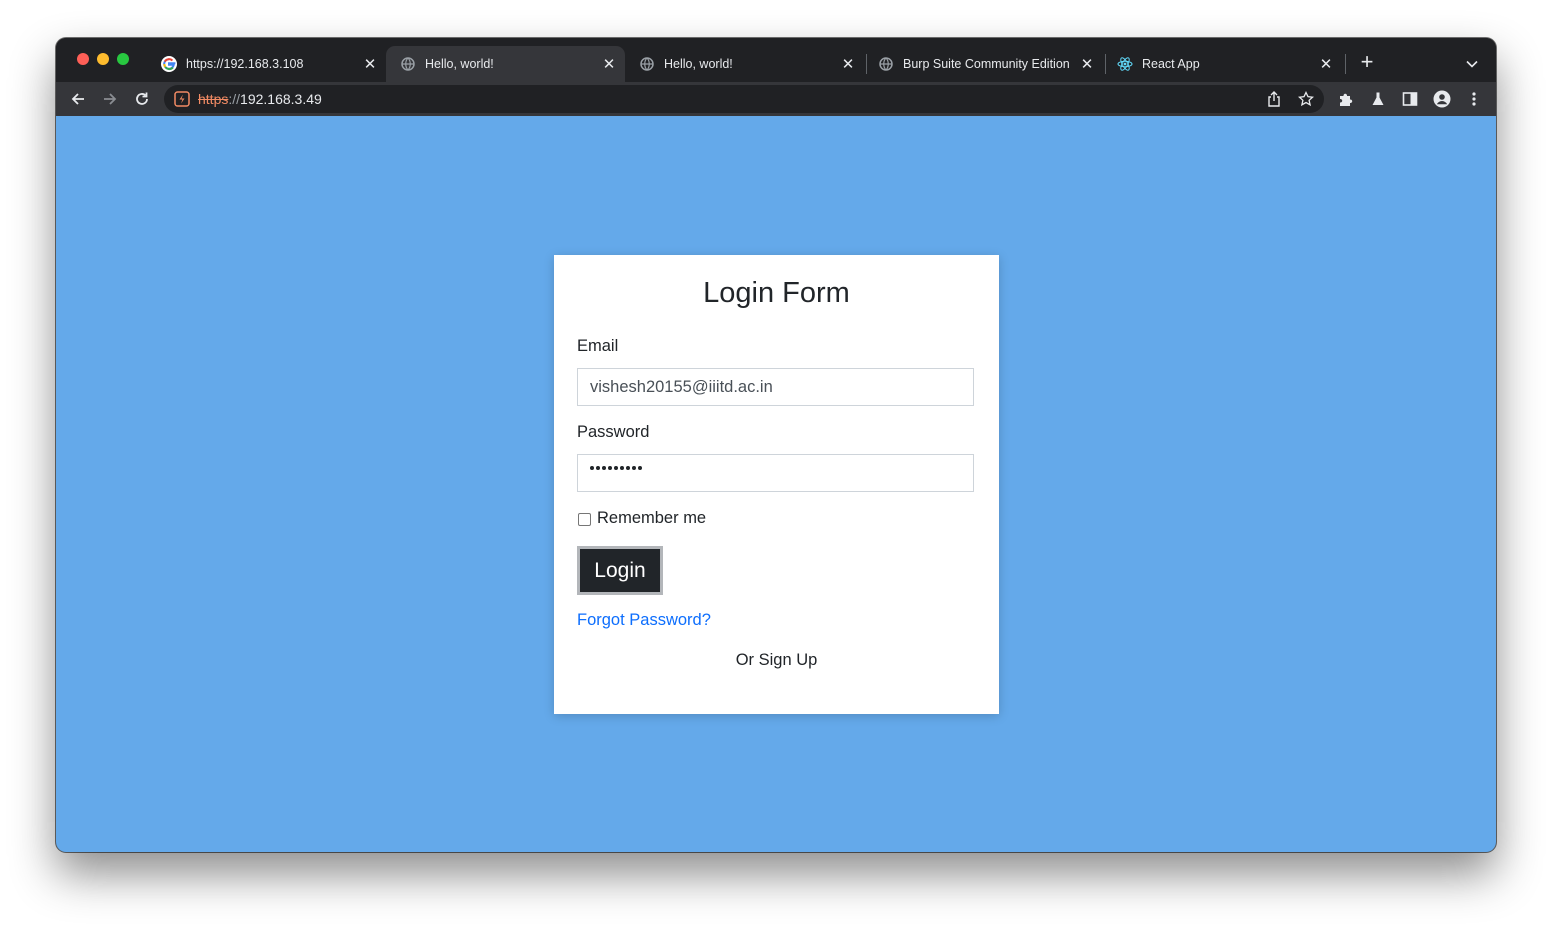 The image size is (1552, 926). Describe the element at coordinates (1345, 64) in the screenshot. I see `tab-separator` at that location.